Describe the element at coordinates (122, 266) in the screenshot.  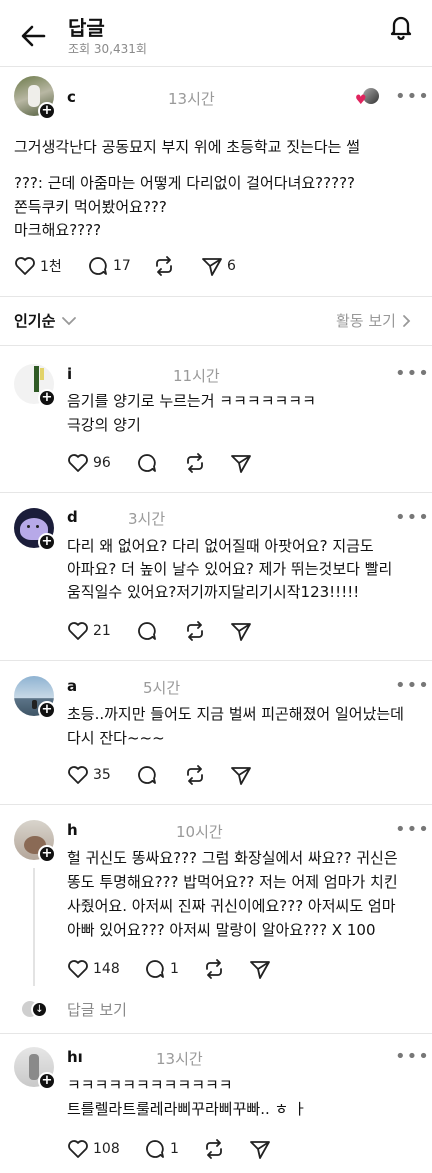
I see `comment-count: 17` at that location.